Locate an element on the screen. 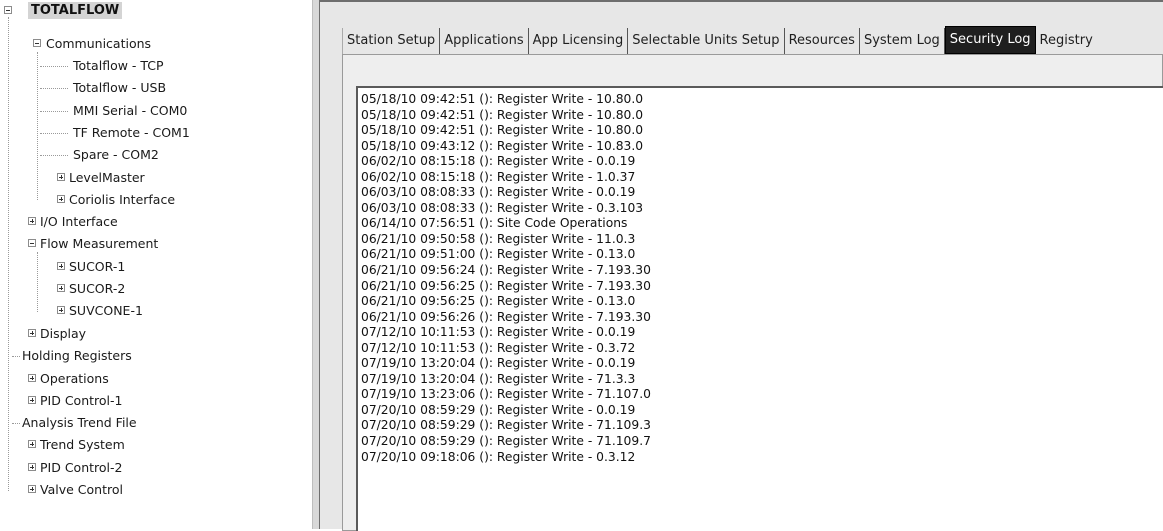  tree-item-totalflow-usb: Totalflow - USB is located at coordinates (156, 88).